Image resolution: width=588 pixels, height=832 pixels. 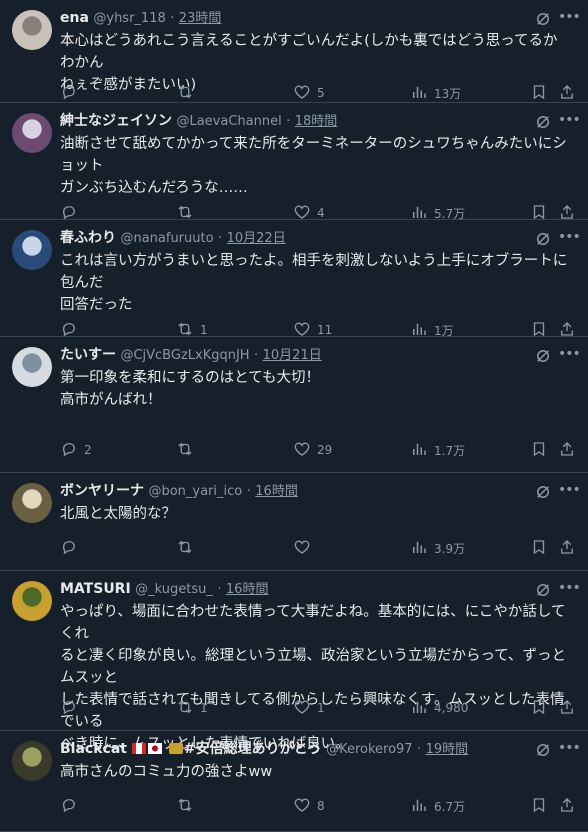 I want to click on like-count: 29, so click(x=325, y=450).